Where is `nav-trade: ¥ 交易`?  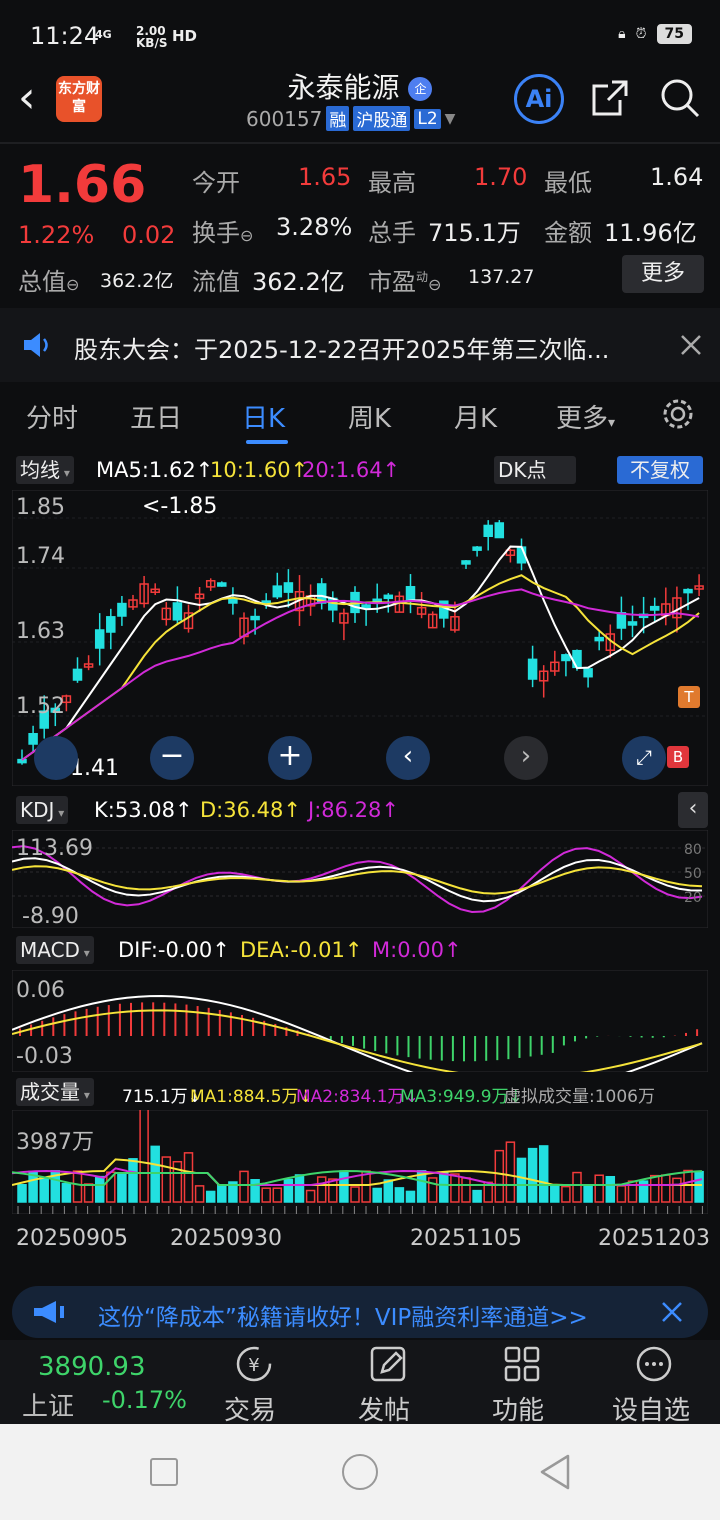
nav-trade: ¥ 交易 is located at coordinates (255, 1383).